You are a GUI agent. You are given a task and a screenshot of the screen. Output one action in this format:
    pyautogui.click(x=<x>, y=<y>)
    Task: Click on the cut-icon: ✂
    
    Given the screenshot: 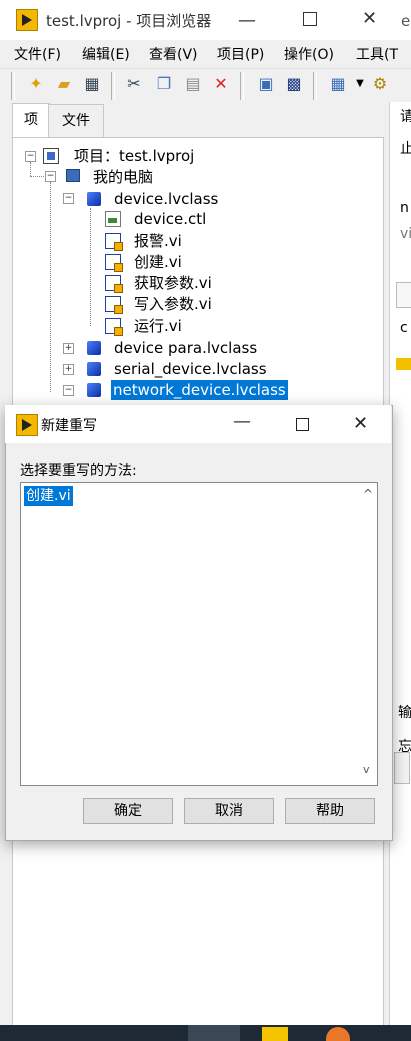 What is the action you would take?
    pyautogui.click(x=134, y=84)
    